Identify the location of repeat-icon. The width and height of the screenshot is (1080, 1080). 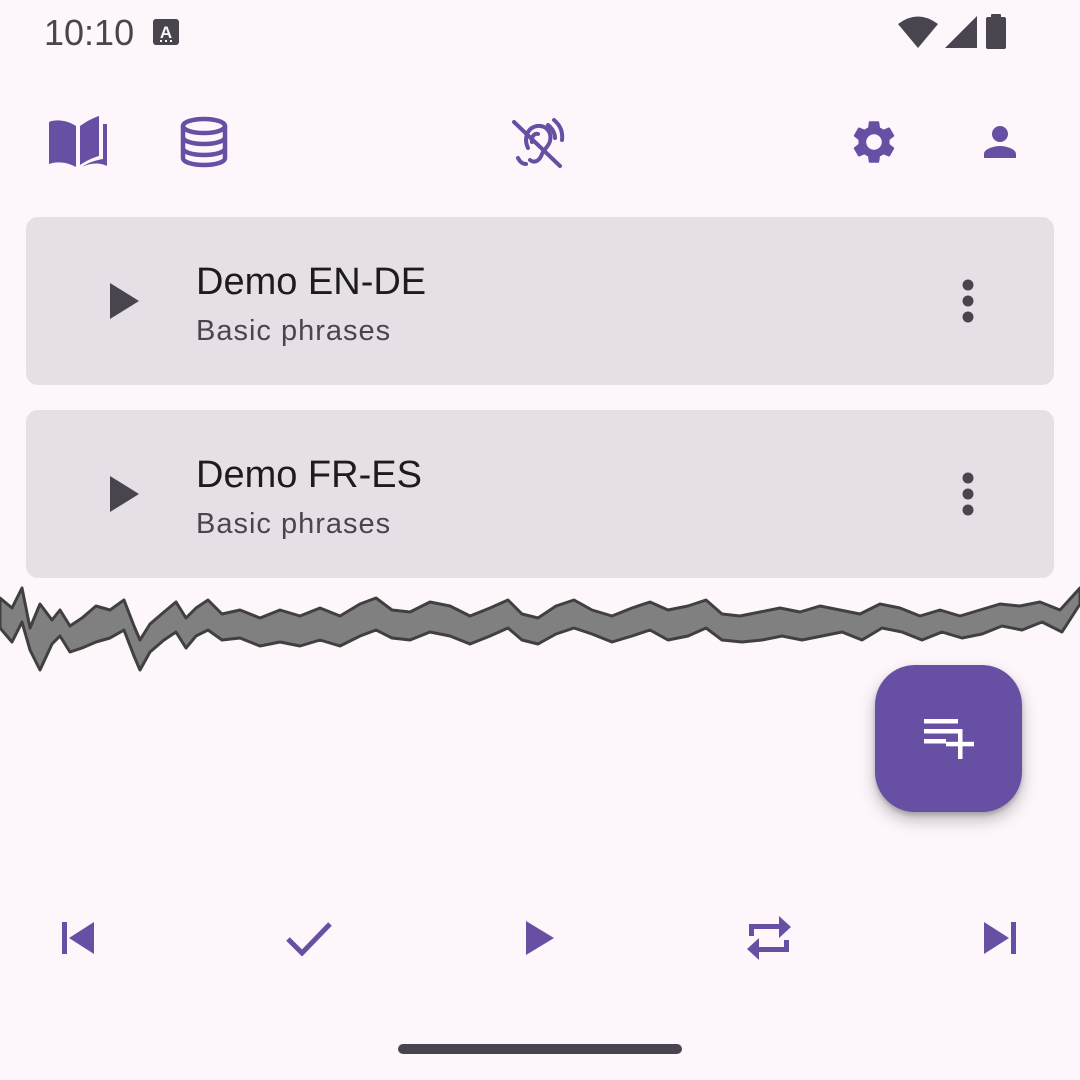
(769, 938).